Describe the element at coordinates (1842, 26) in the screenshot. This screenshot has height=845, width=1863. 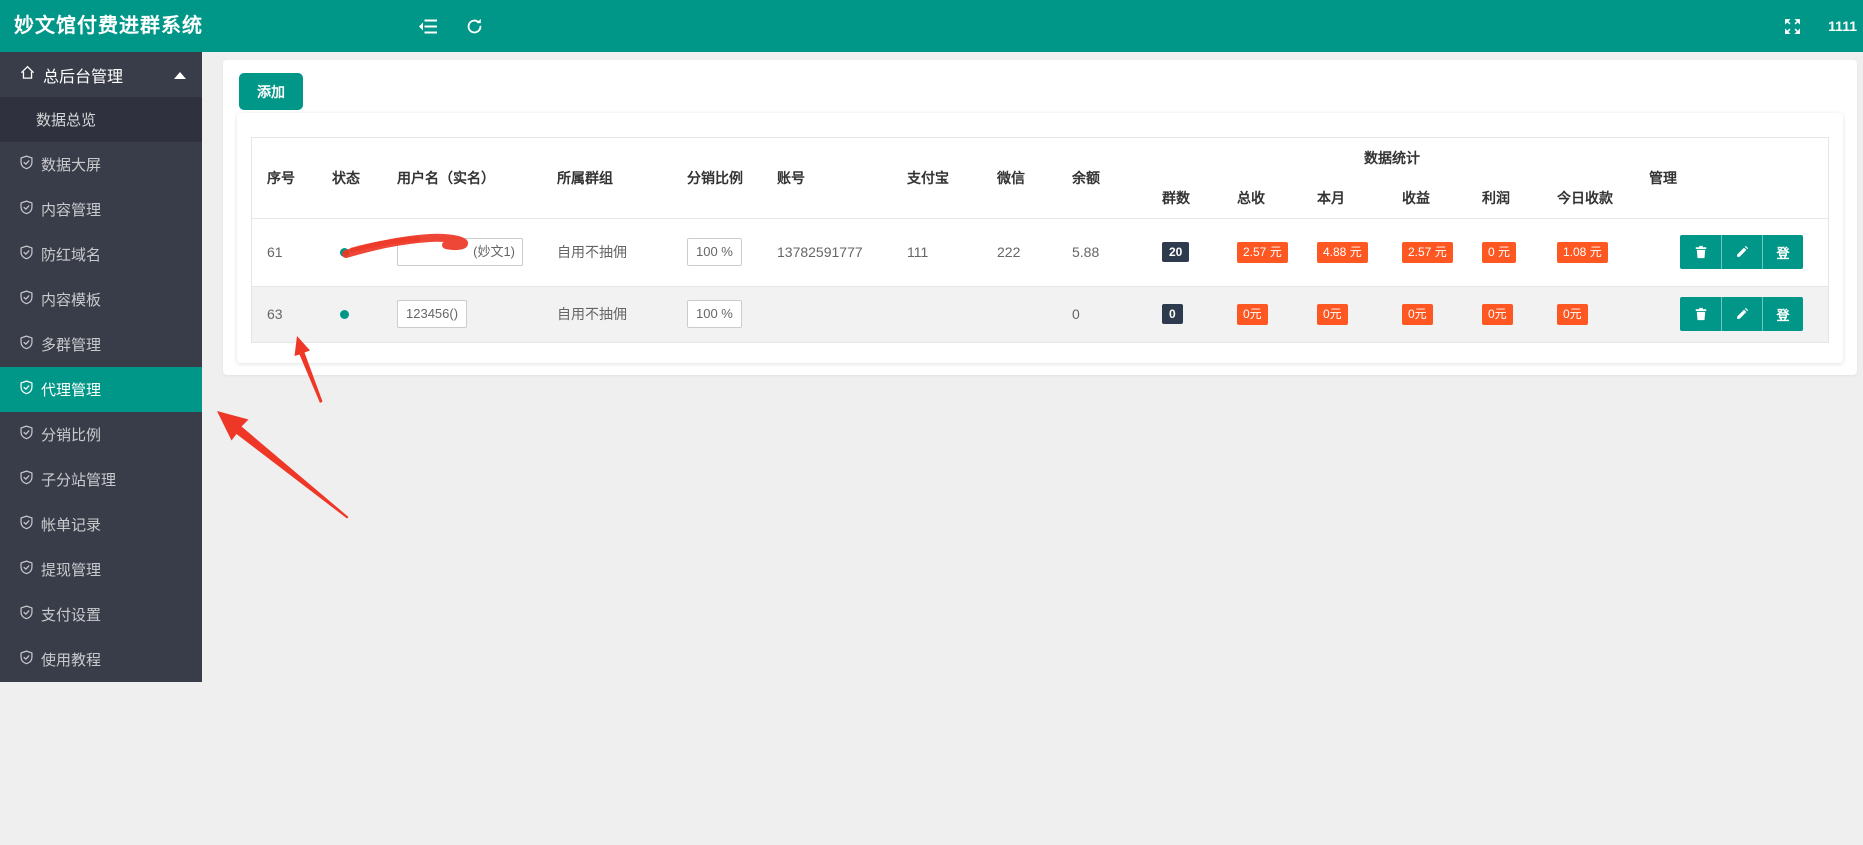
I see `logged-in-user: 1111` at that location.